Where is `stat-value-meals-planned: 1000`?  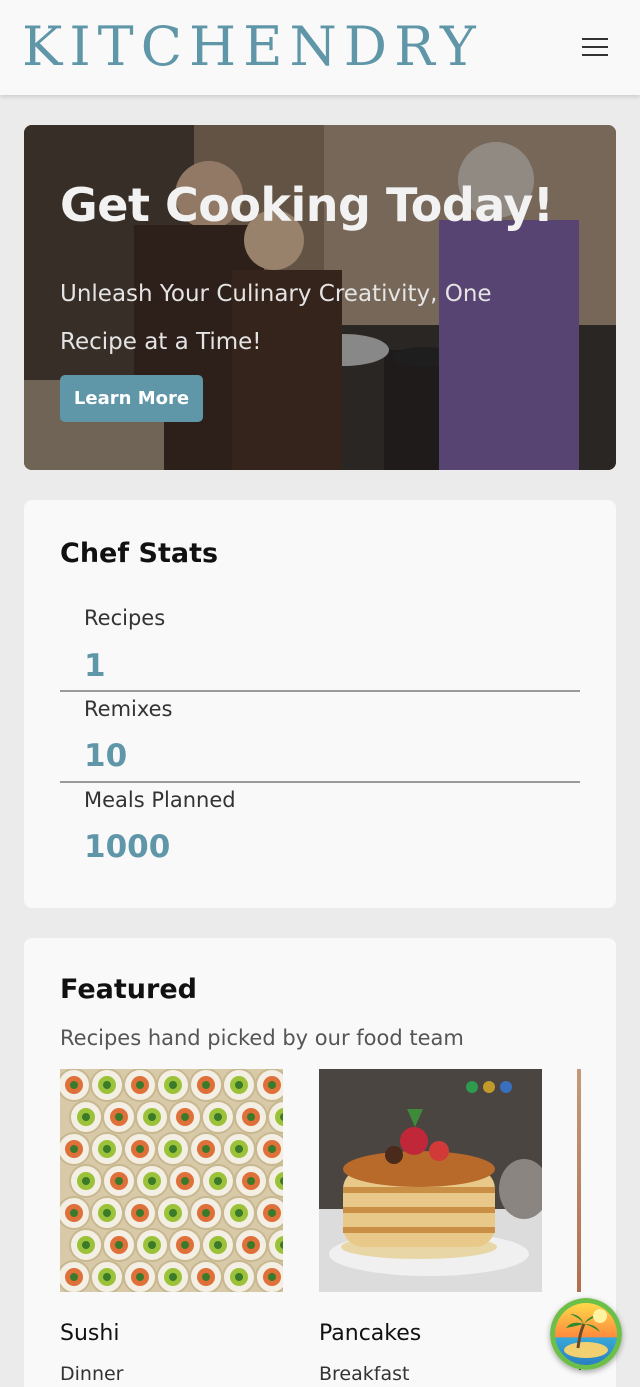
stat-value-meals-planned: 1000 is located at coordinates (127, 847).